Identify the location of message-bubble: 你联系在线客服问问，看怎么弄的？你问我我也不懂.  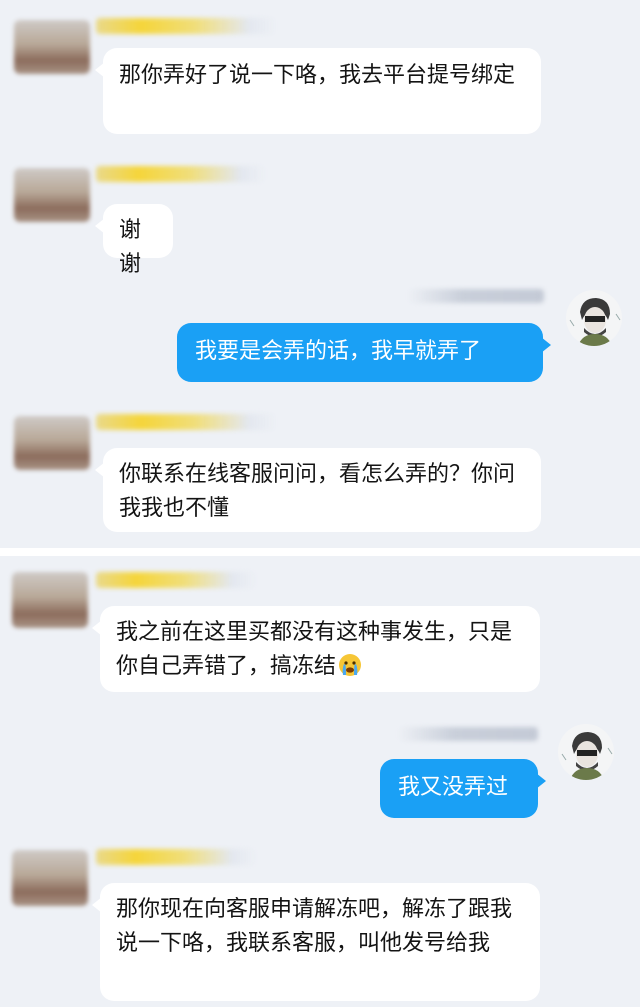
(318, 490).